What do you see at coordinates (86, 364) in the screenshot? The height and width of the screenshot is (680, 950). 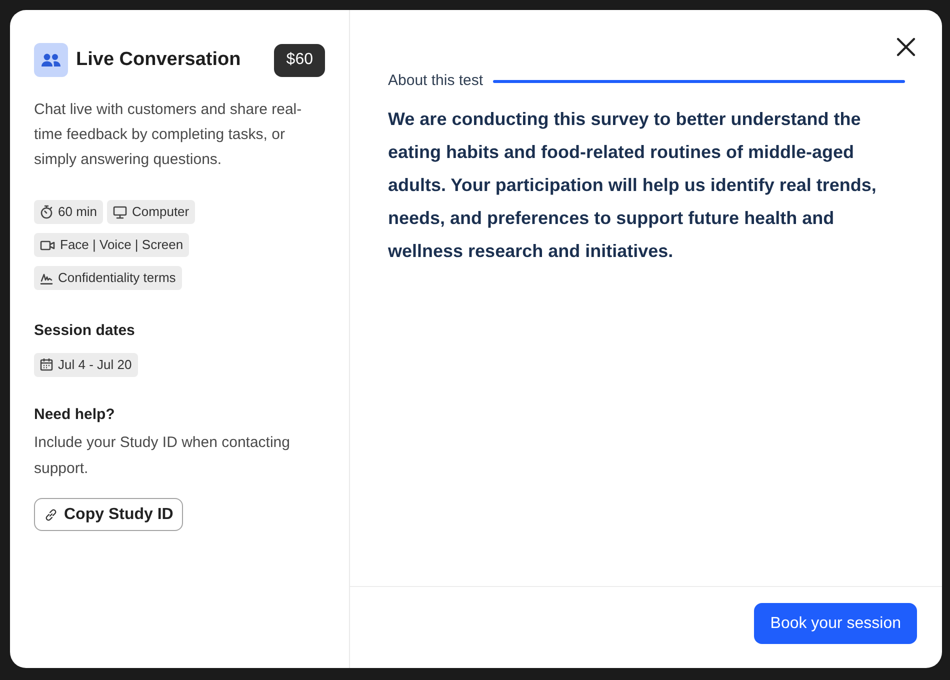 I see `date-chip: Jul 4 - Jul 20` at bounding box center [86, 364].